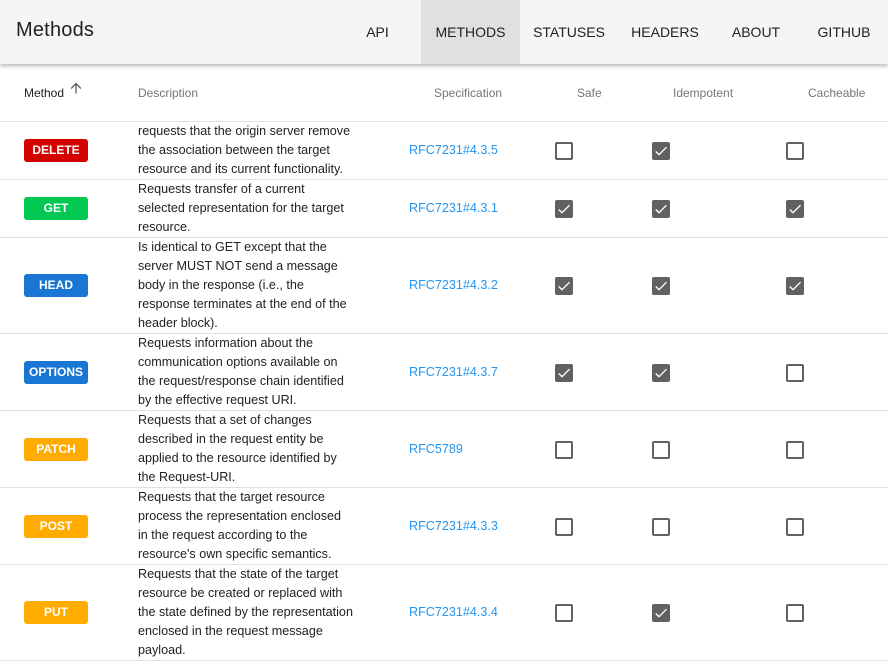  I want to click on method-badge-options: OPTIONS, so click(56, 372).